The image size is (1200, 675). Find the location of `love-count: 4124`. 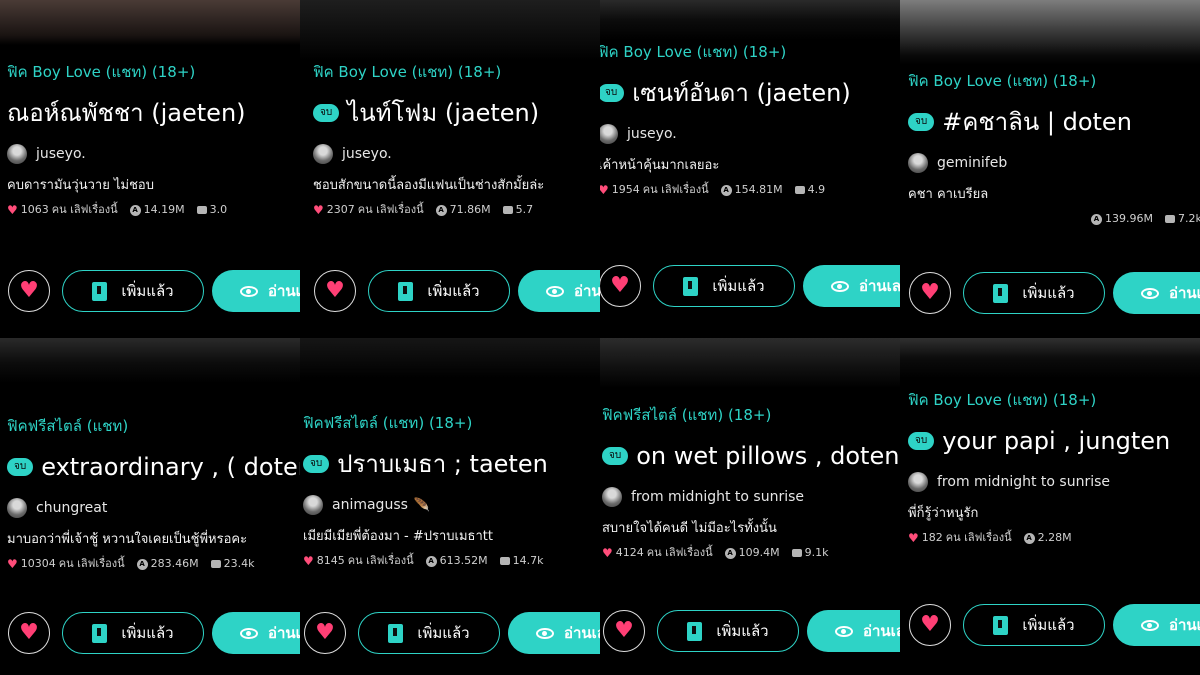

love-count: 4124 is located at coordinates (629, 552).